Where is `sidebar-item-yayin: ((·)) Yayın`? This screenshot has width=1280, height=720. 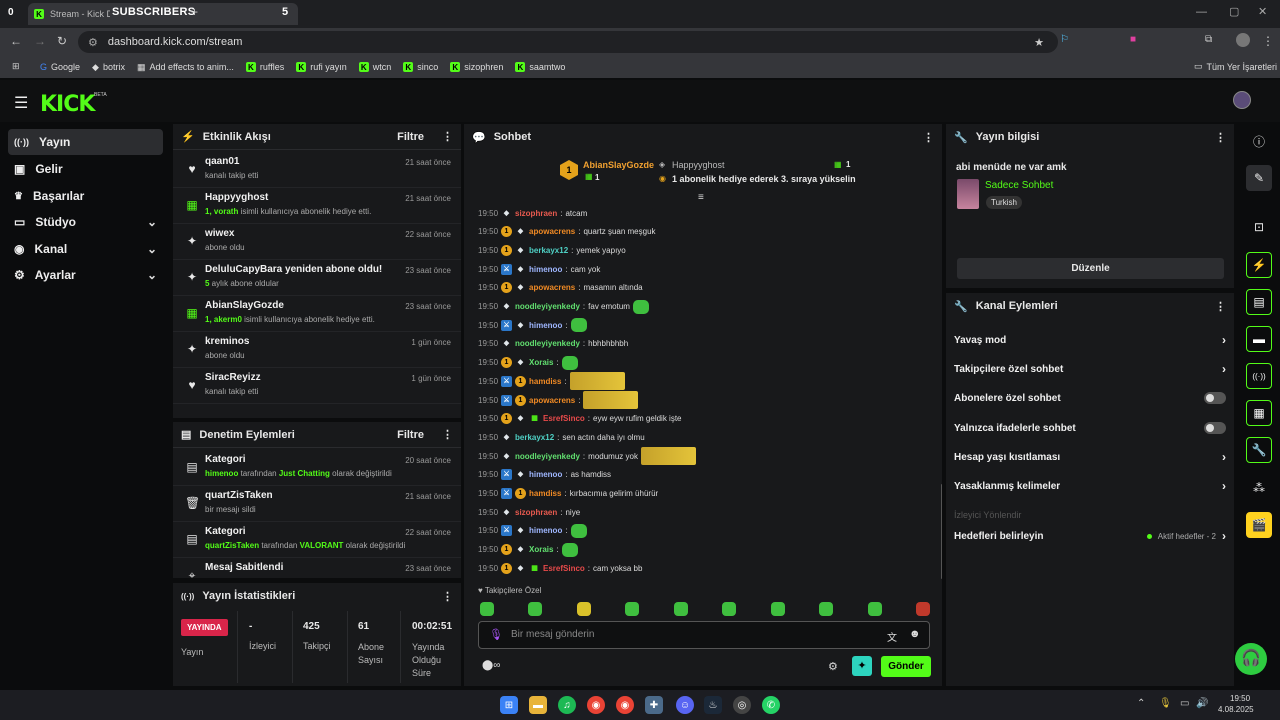
sidebar-item-yayin: ((·)) Yayın is located at coordinates (85, 142).